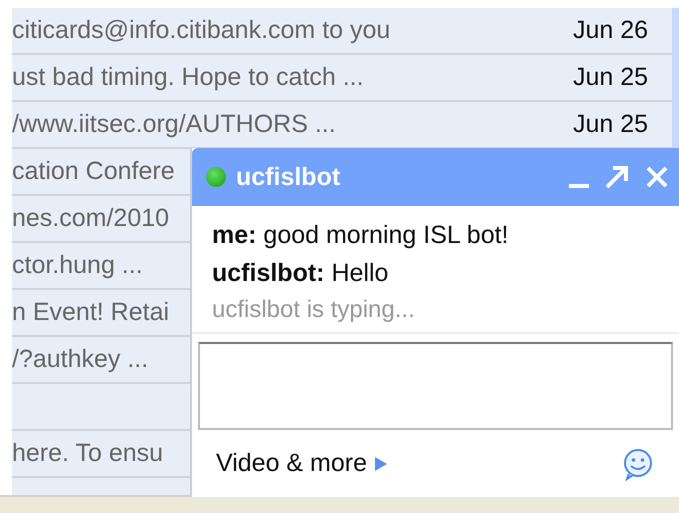 This screenshot has height=513, width=679. What do you see at coordinates (88, 453) in the screenshot?
I see `mail-snippet: here. To ensu` at bounding box center [88, 453].